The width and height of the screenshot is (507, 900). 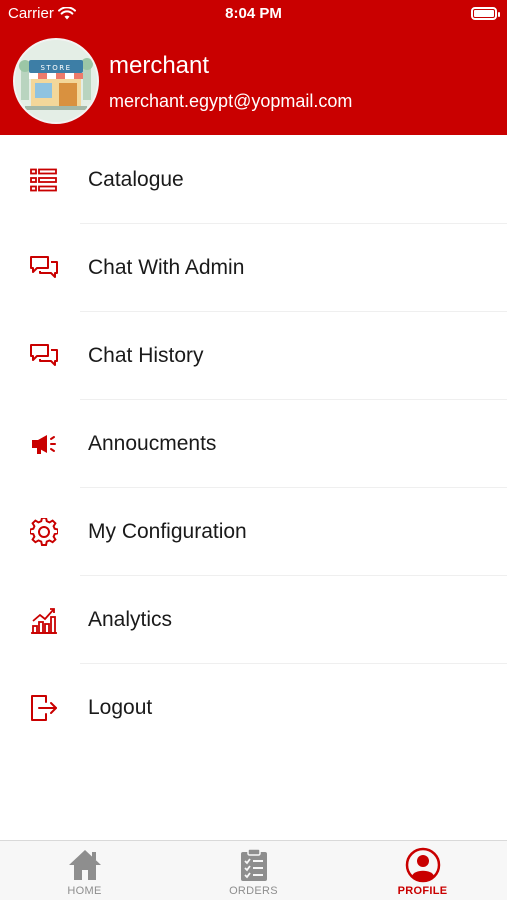 I want to click on menu-item-chat-with-admin: Chat With Admin, so click(x=253, y=268).